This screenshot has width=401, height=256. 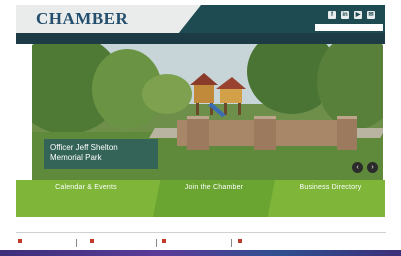 I want to click on facebook-icon: f, so click(x=332, y=15).